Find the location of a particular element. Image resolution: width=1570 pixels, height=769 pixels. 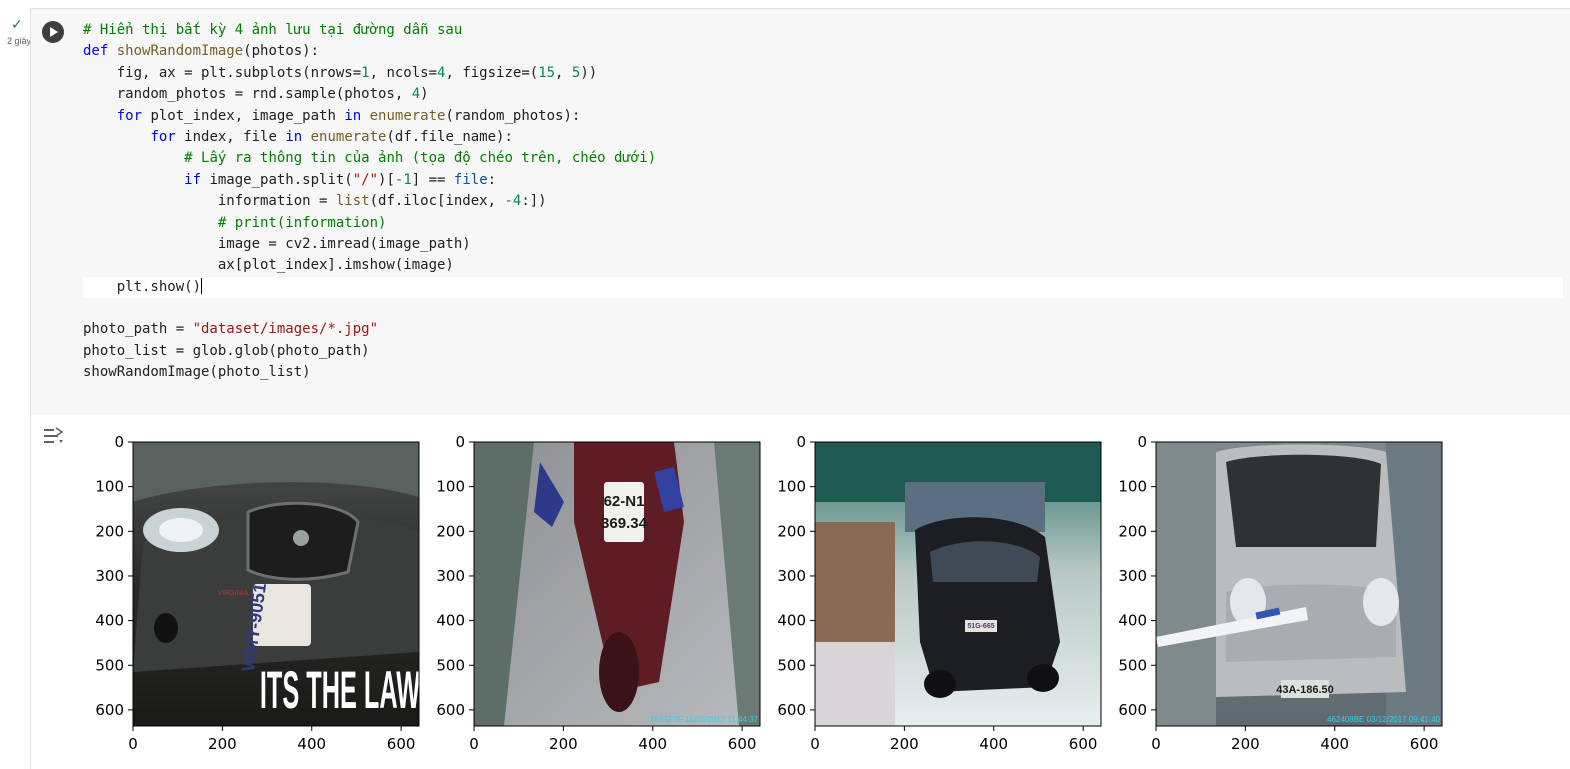

subplot-4-text-timestamp: 462408BE 03/12/2017 09:41:40 is located at coordinates (1384, 719).